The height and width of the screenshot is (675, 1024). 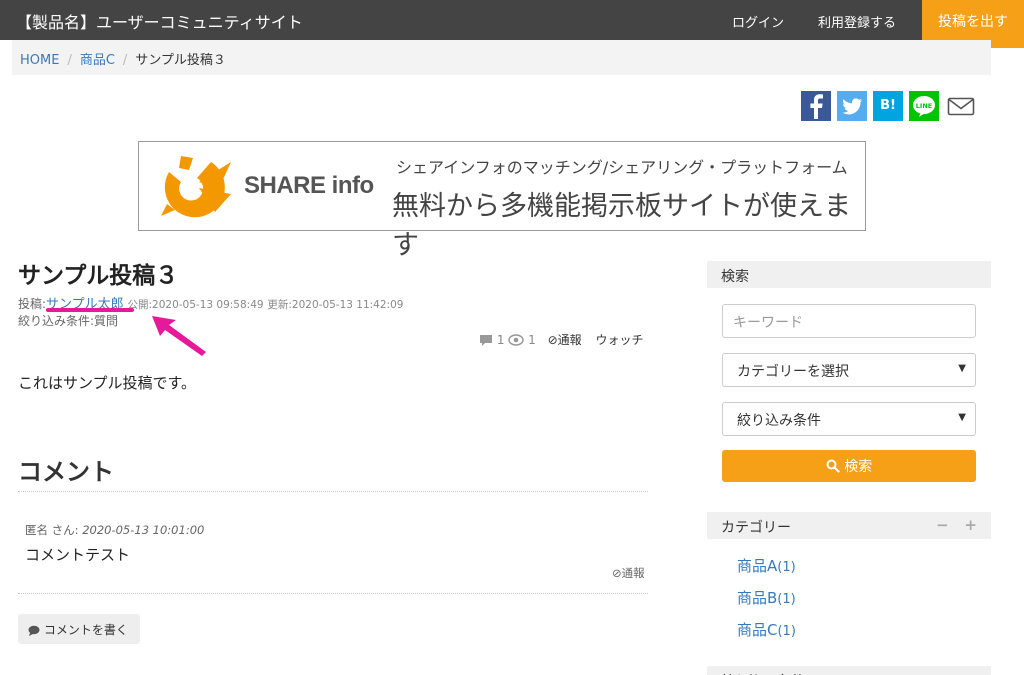 What do you see at coordinates (942, 525) in the screenshot?
I see `collapse-icon: −` at bounding box center [942, 525].